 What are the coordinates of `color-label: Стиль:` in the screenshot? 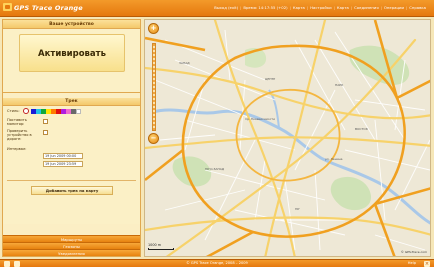 It's located at (13, 111).